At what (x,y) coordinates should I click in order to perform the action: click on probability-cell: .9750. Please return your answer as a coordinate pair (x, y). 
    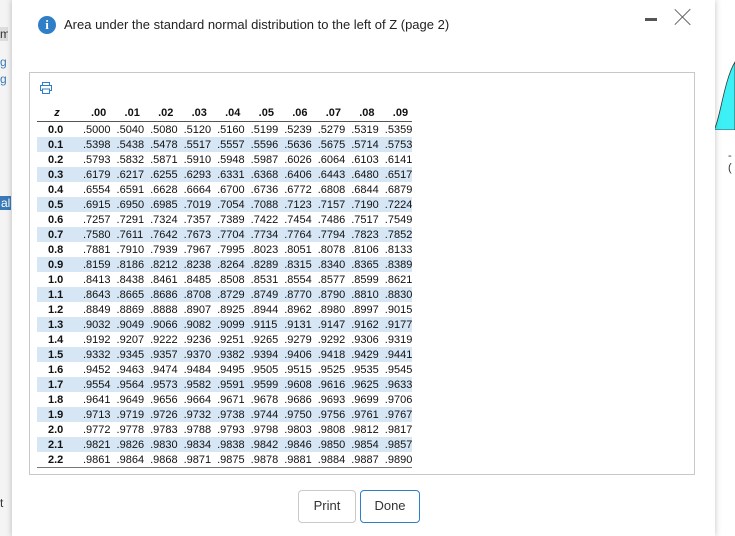
    Looking at the image, I should click on (295, 414).